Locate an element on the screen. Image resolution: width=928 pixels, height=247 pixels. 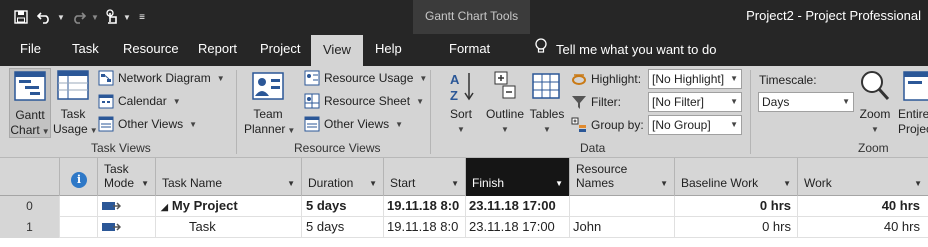
task-usage-button: Task Usage ▼ is located at coordinates (75, 103).